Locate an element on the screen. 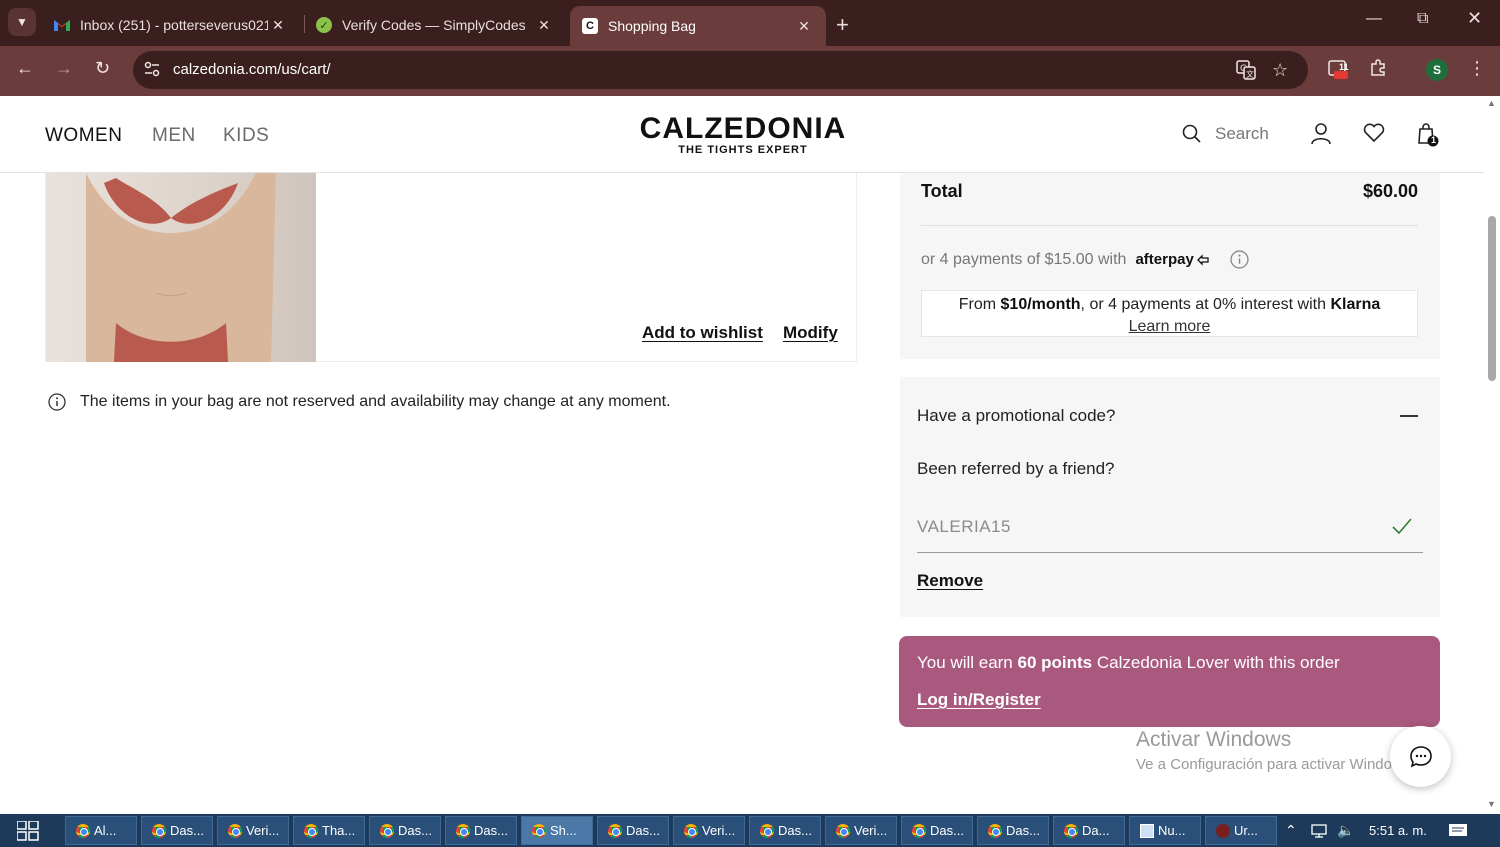  tab-search-button: ▼ is located at coordinates (22, 22).